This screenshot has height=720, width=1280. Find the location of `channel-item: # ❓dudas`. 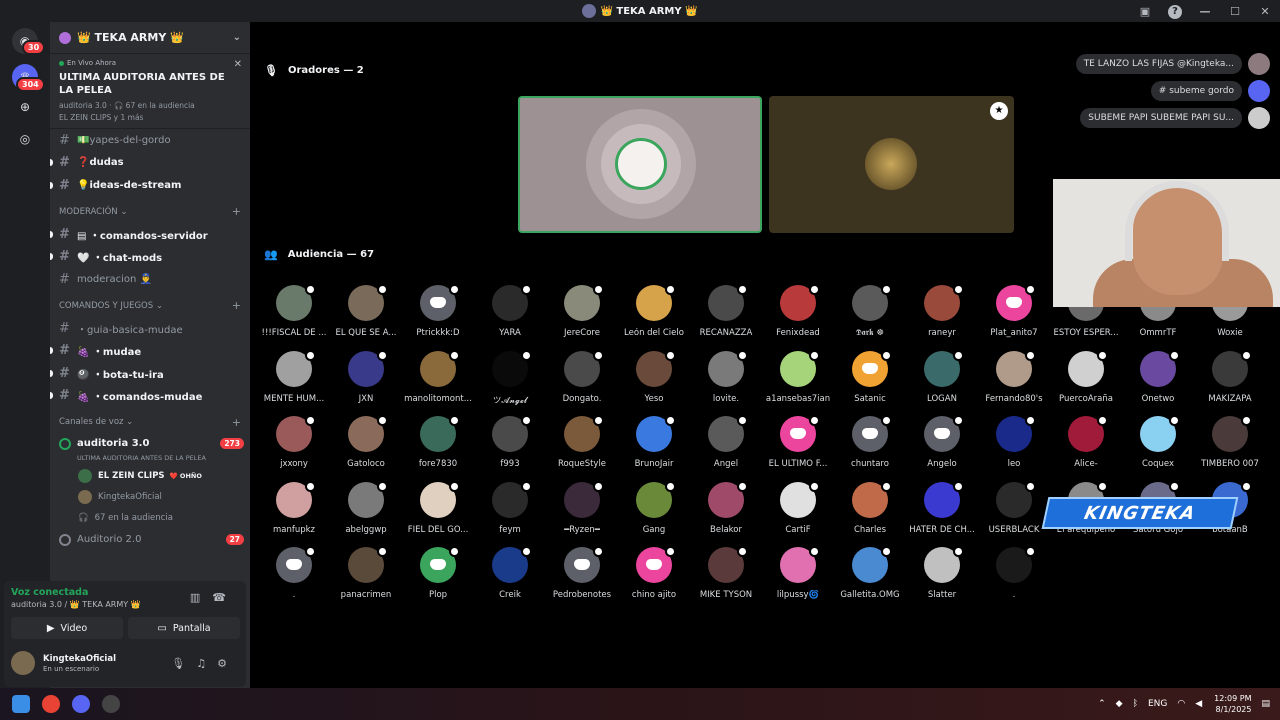

channel-item: # ❓dudas is located at coordinates (150, 163).